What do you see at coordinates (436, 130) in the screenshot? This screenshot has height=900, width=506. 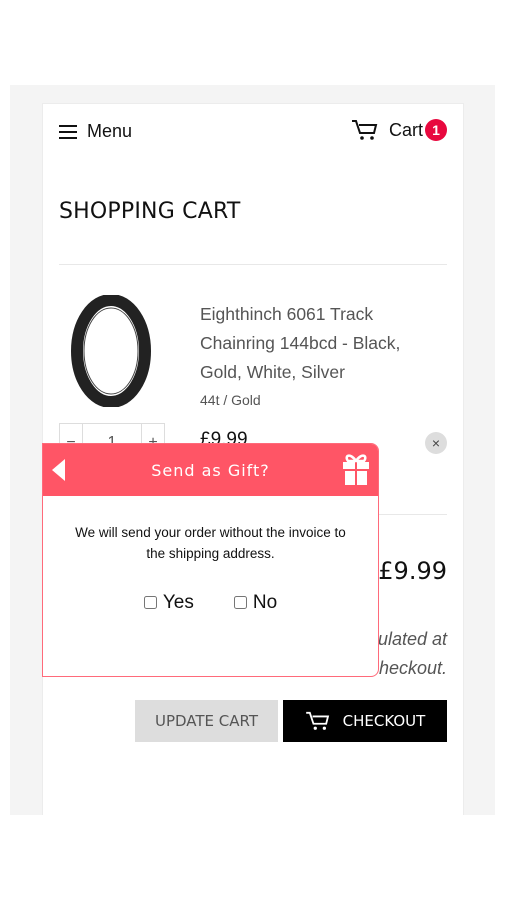 I see `cart-count-badge: 1` at bounding box center [436, 130].